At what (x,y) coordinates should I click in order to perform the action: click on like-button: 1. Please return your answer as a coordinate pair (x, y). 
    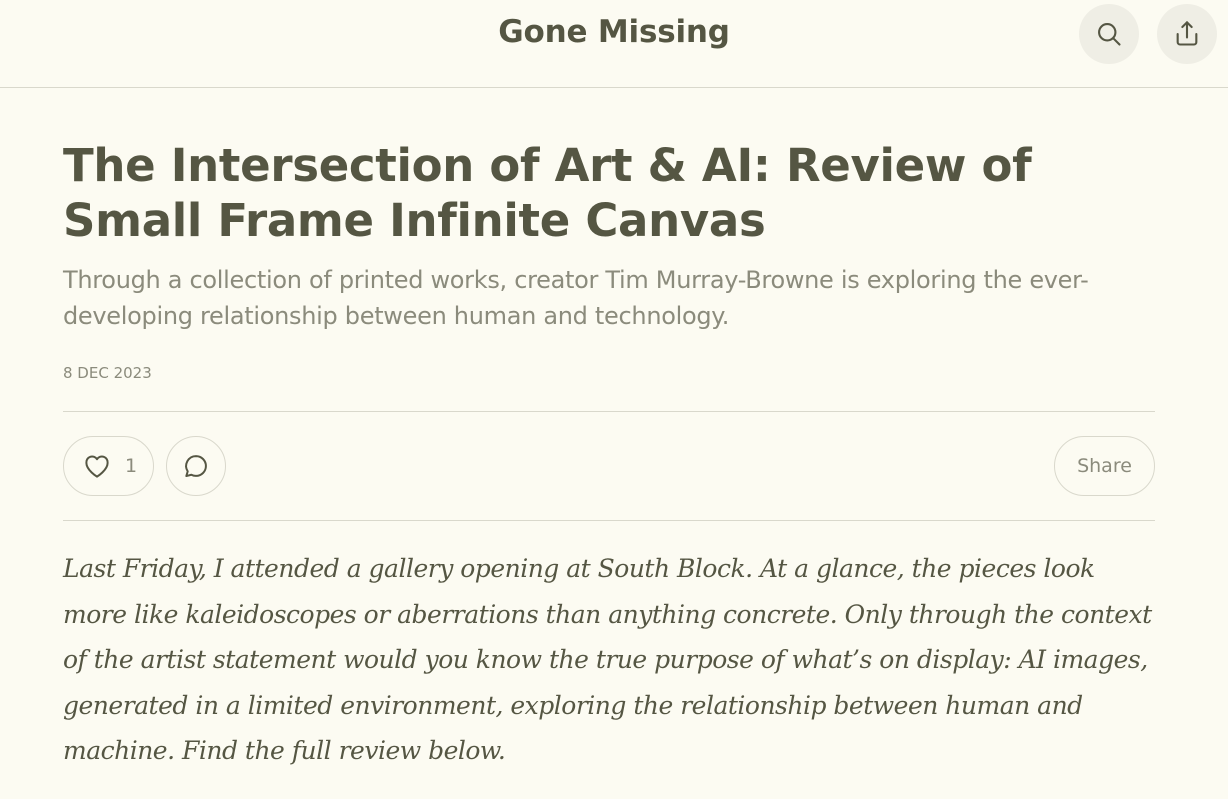
    Looking at the image, I should click on (108, 466).